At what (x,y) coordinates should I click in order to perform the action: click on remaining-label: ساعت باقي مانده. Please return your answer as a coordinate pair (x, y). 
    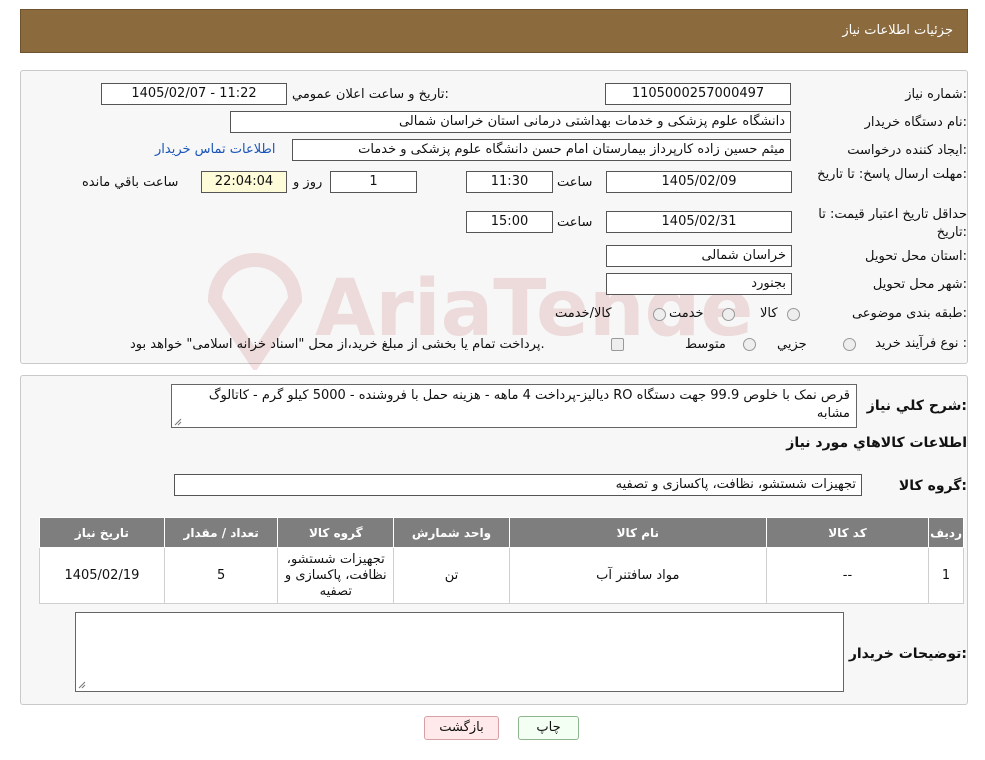
    Looking at the image, I should click on (130, 182).